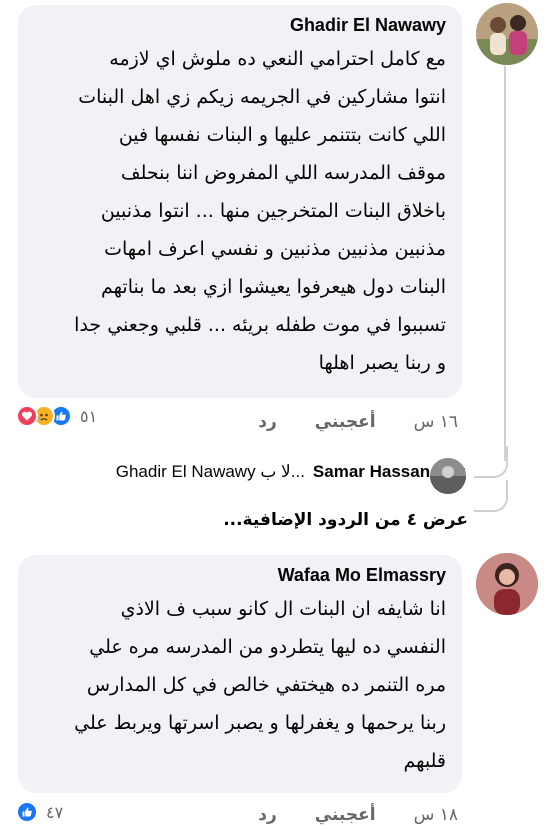 The image size is (558, 831). Describe the element at coordinates (239, 575) in the screenshot. I see `comment-author: Wafaa Mo Elmassry` at that location.